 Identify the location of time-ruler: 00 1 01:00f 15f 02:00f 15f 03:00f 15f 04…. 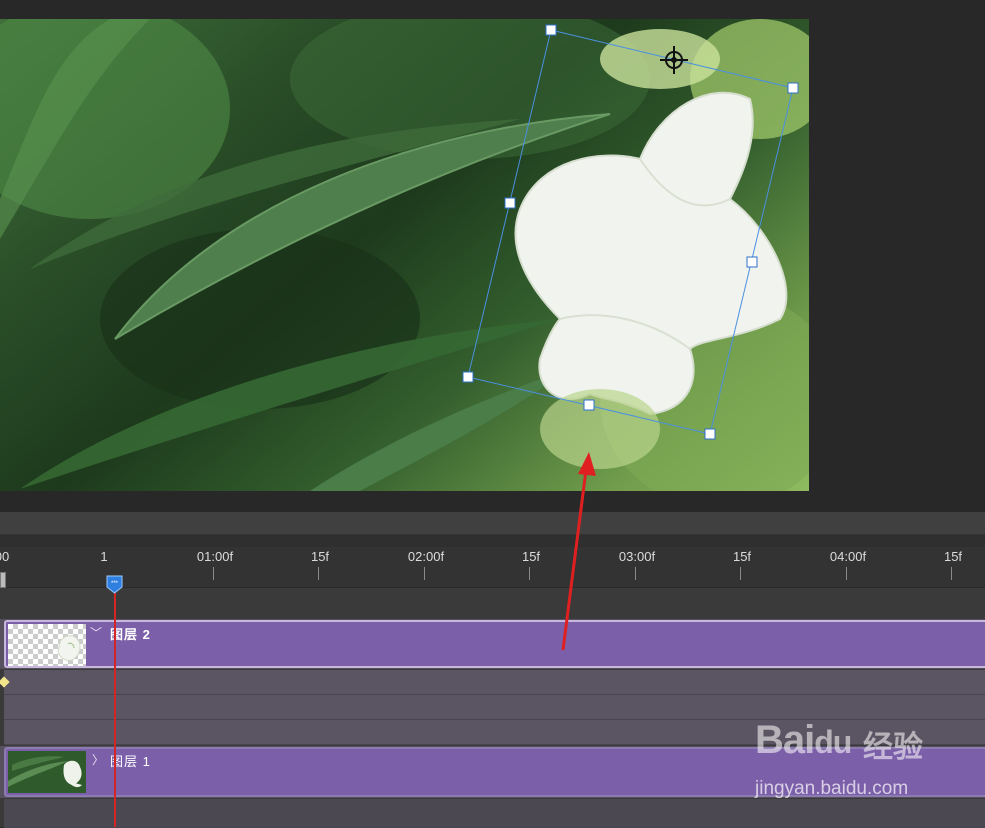
(492, 567).